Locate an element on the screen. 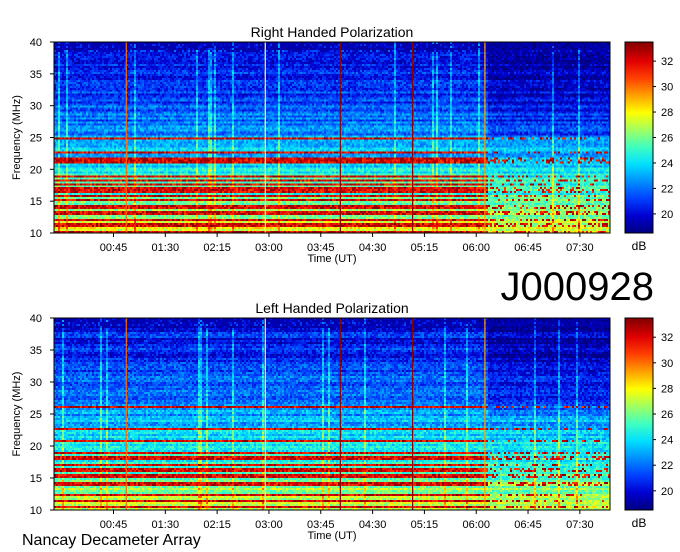  chart-title: Right Handed Polarization is located at coordinates (332, 32).